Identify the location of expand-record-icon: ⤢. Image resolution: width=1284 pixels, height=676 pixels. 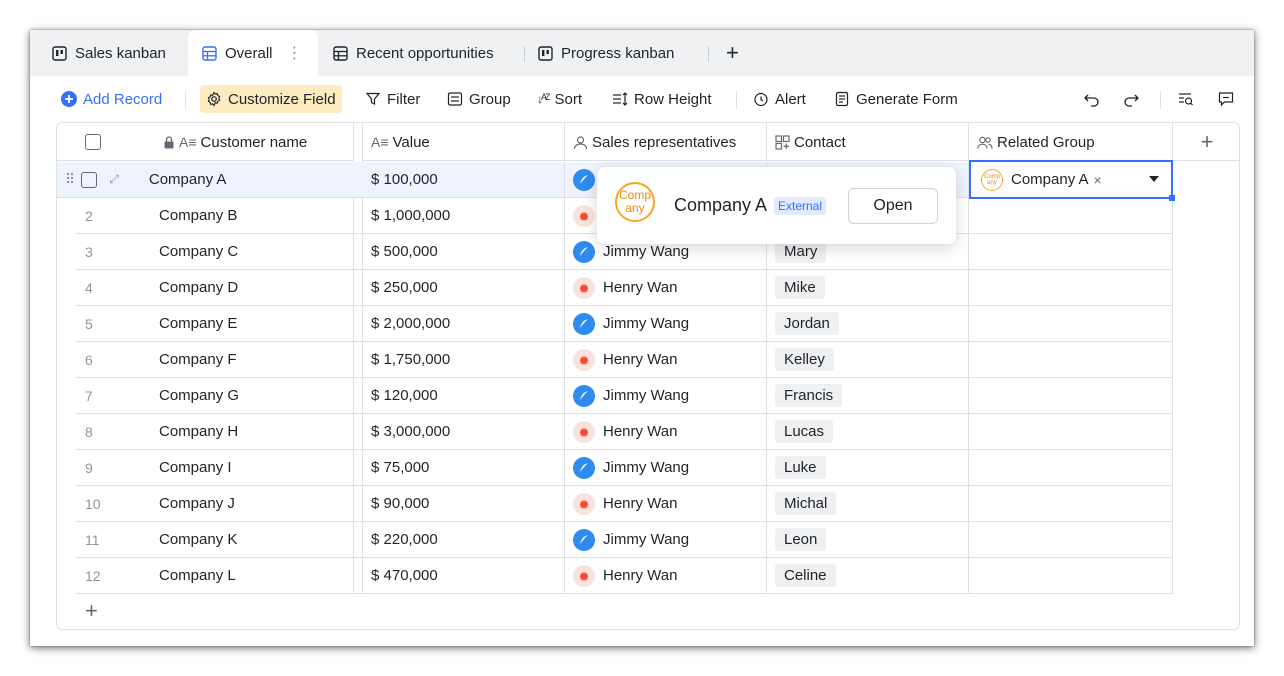
(114, 179).